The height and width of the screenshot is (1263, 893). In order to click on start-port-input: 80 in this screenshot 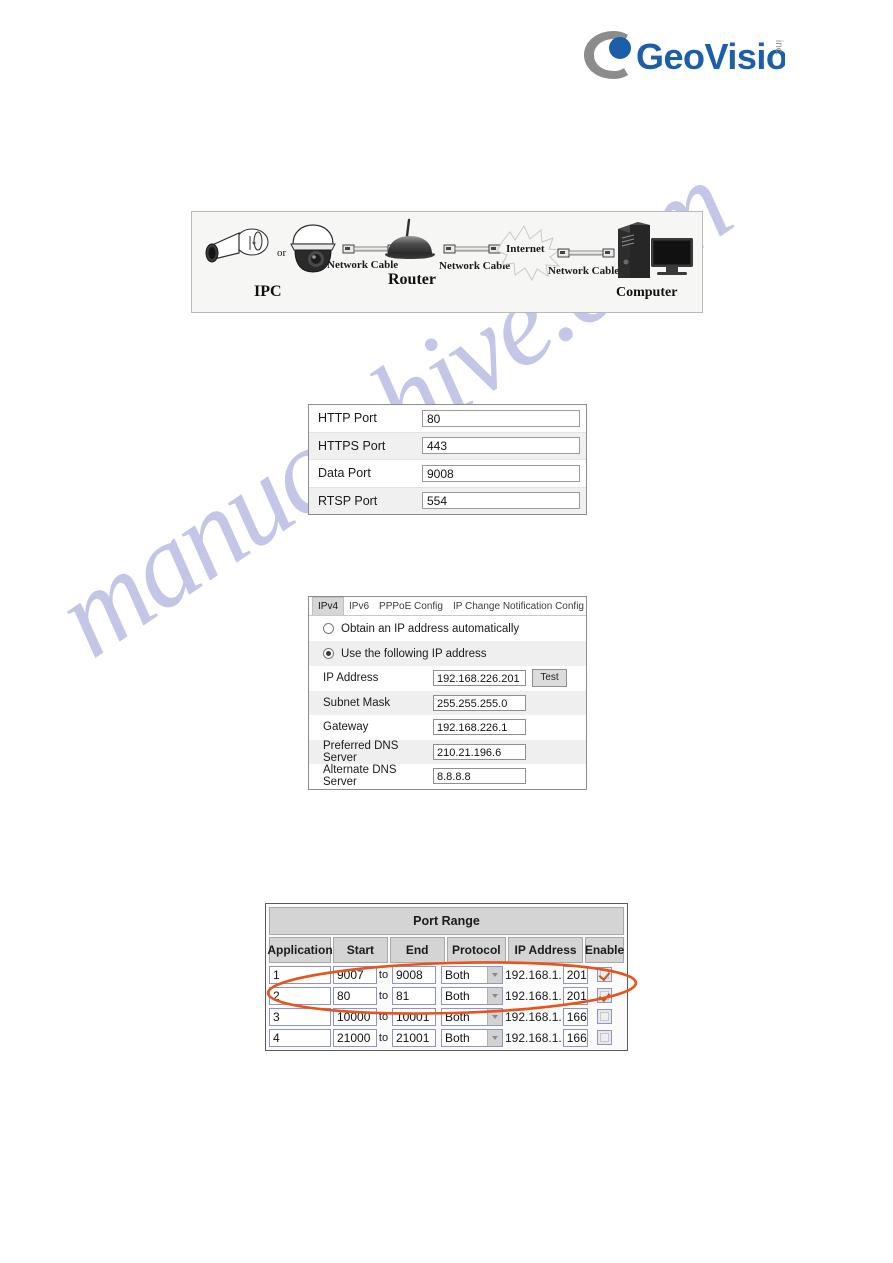, I will do `click(355, 995)`.